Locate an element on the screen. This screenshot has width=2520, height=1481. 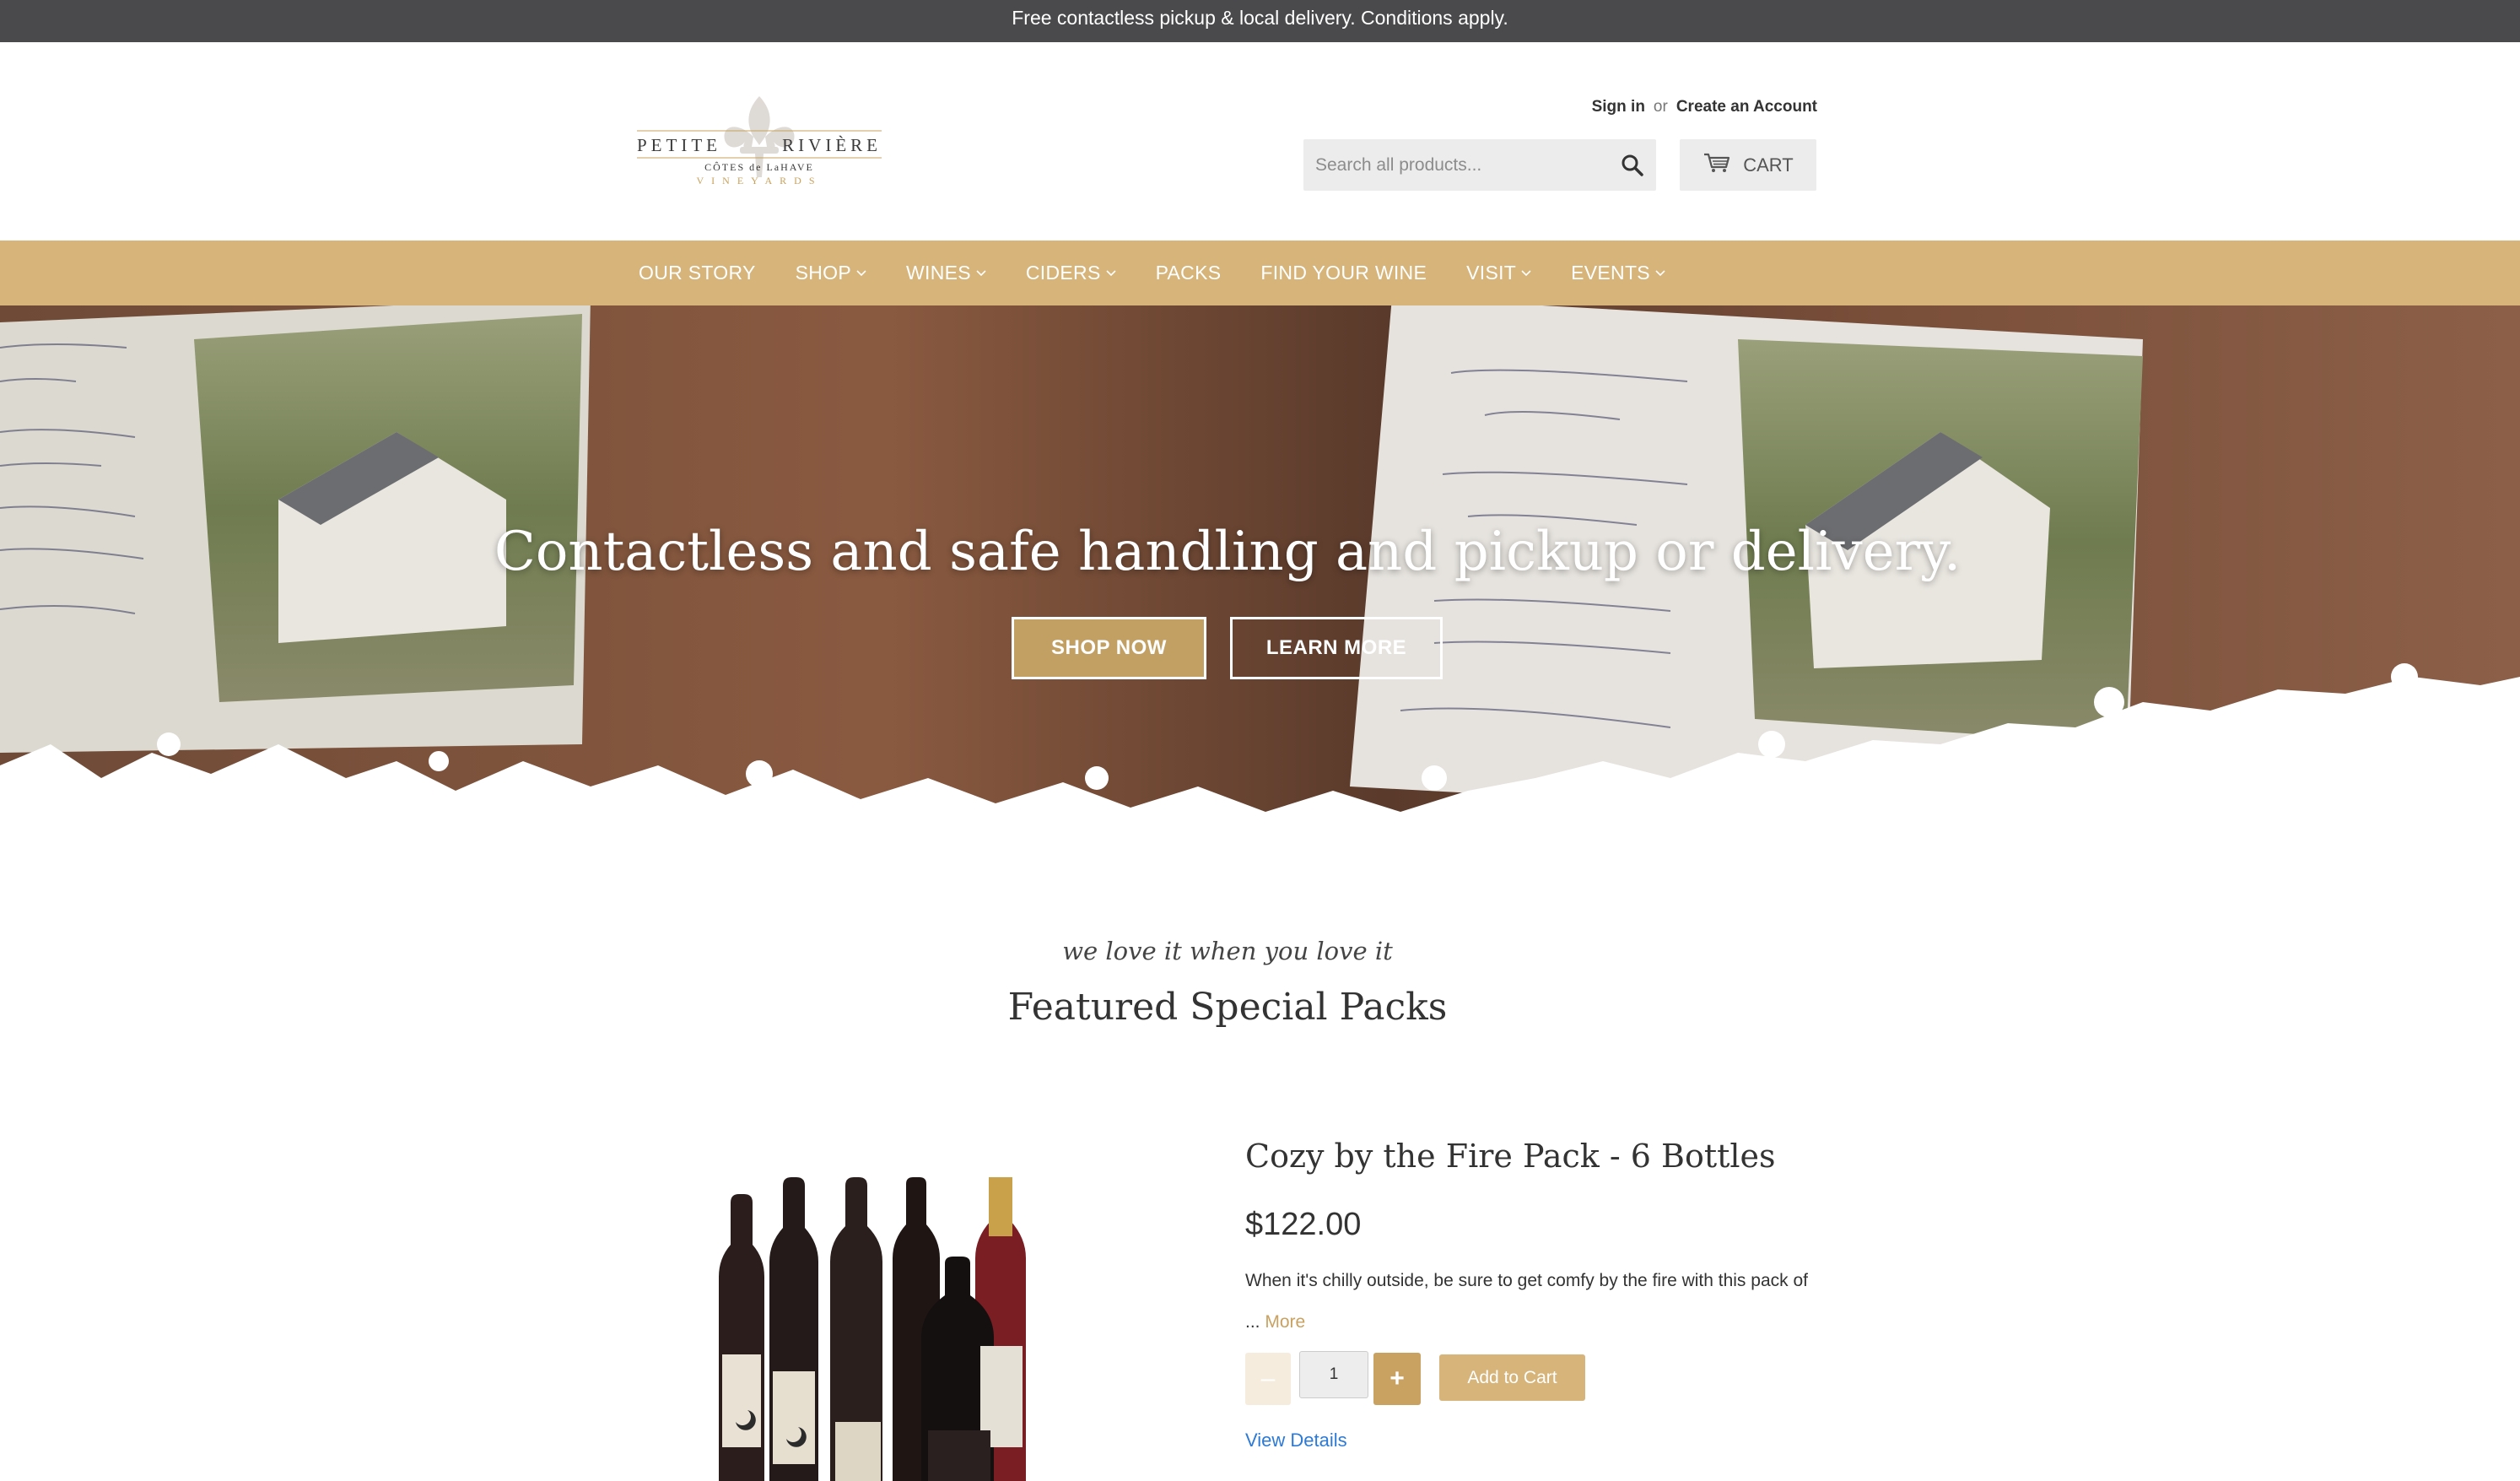
product-image is located at coordinates (881, 1329).